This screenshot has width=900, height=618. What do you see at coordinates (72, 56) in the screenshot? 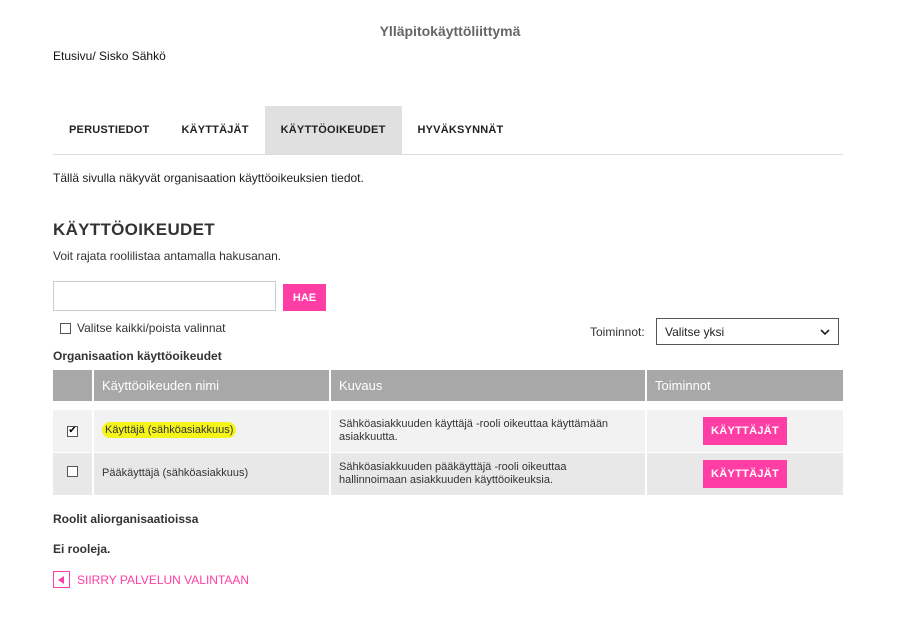
I see `breadcrumb-home: Etusivu` at bounding box center [72, 56].